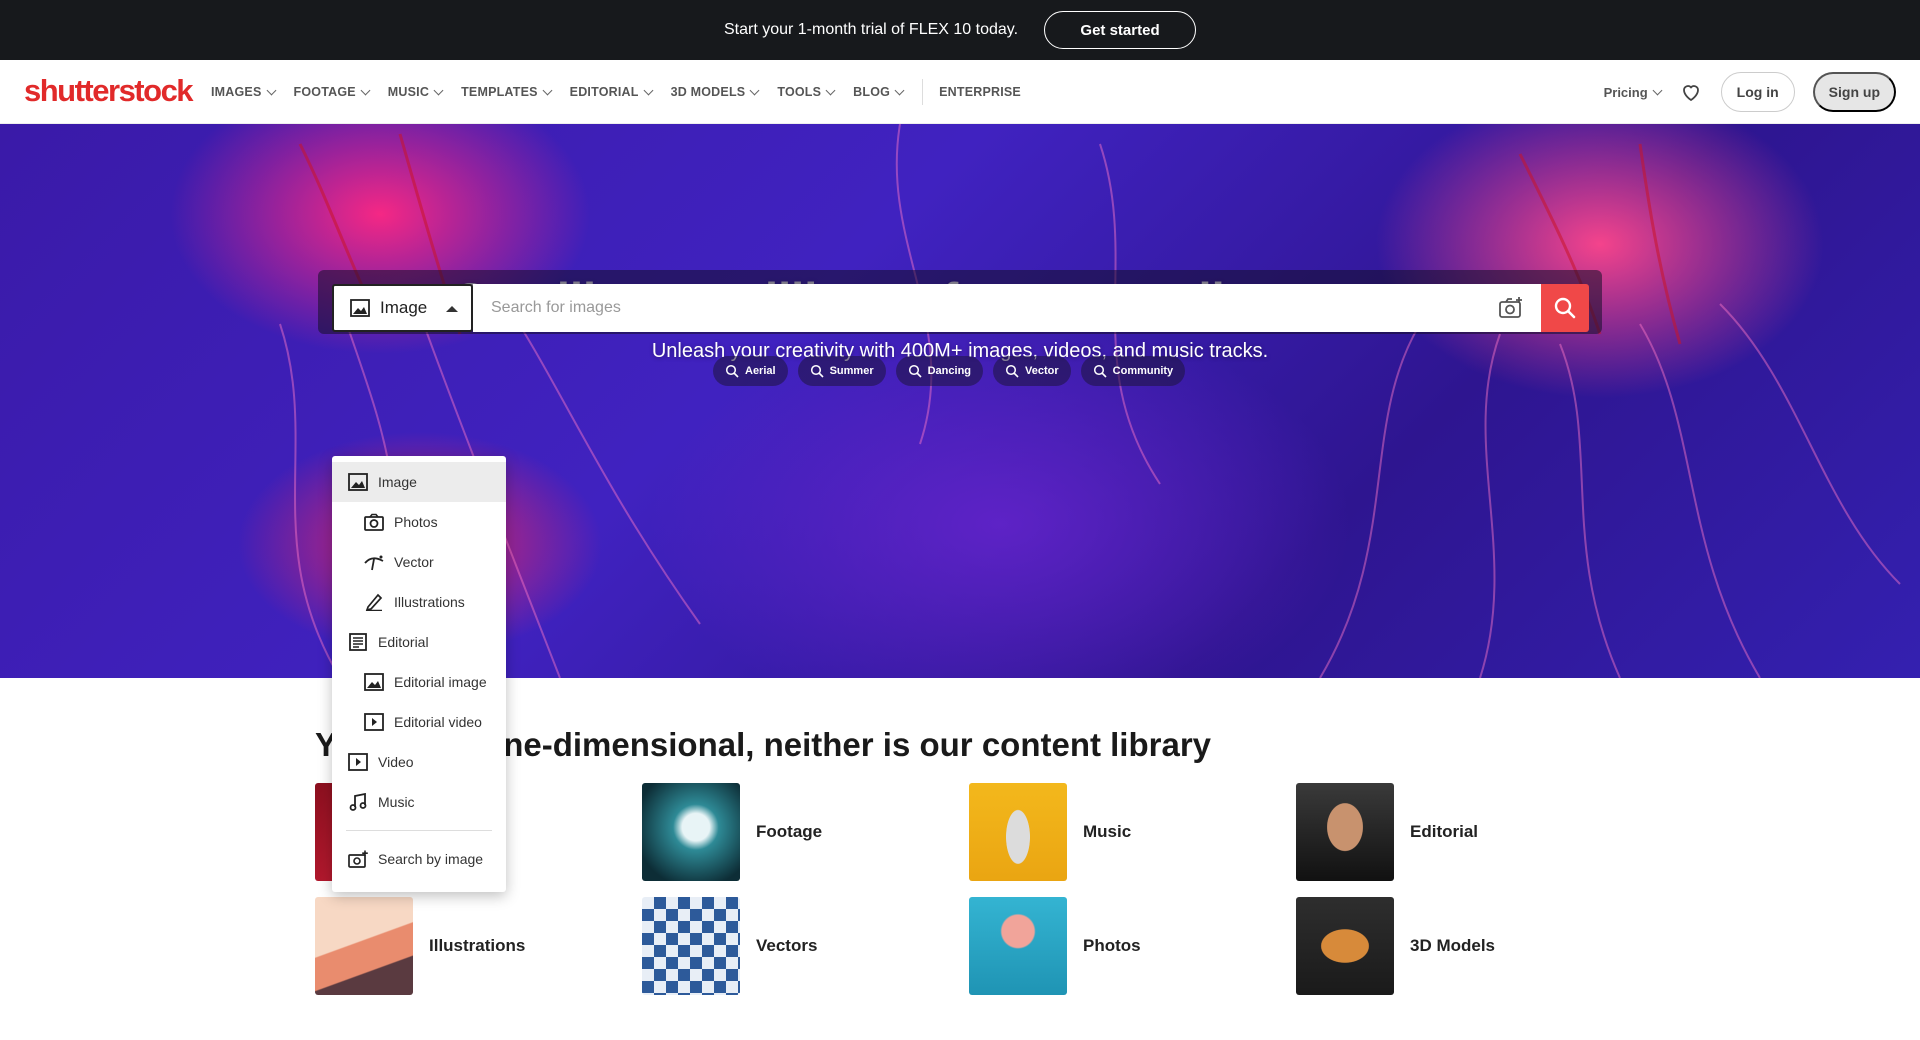  What do you see at coordinates (1112, 945) in the screenshot?
I see `category-label: Photos` at bounding box center [1112, 945].